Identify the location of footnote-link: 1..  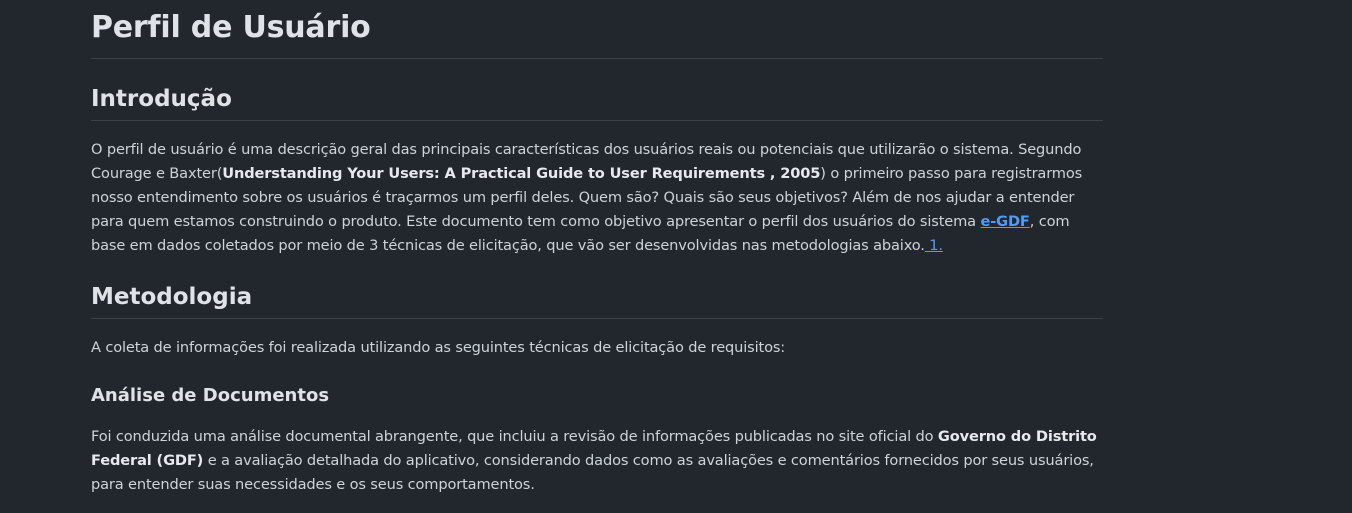
(934, 245).